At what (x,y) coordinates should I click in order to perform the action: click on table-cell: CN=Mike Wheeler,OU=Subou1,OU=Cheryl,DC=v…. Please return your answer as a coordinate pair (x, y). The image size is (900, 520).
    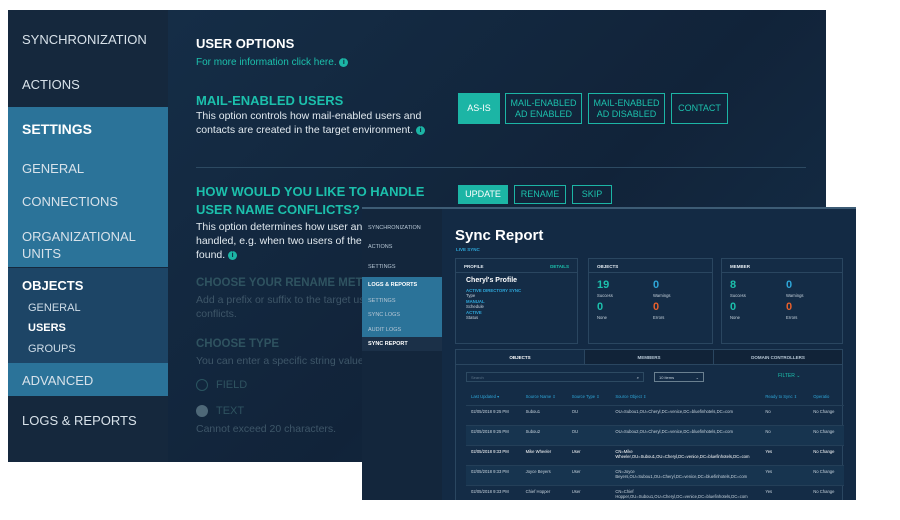
    Looking at the image, I should click on (682, 453).